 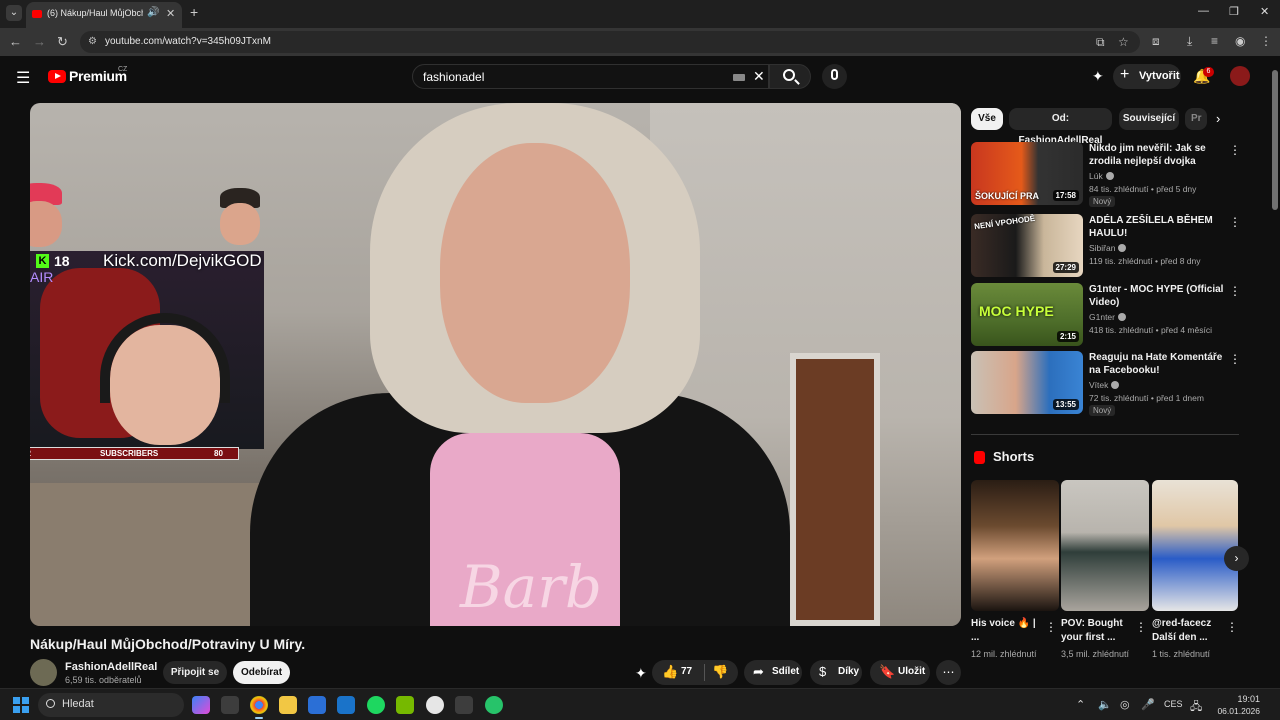 What do you see at coordinates (170, 13) in the screenshot?
I see `close-tab-icon: ✕` at bounding box center [170, 13].